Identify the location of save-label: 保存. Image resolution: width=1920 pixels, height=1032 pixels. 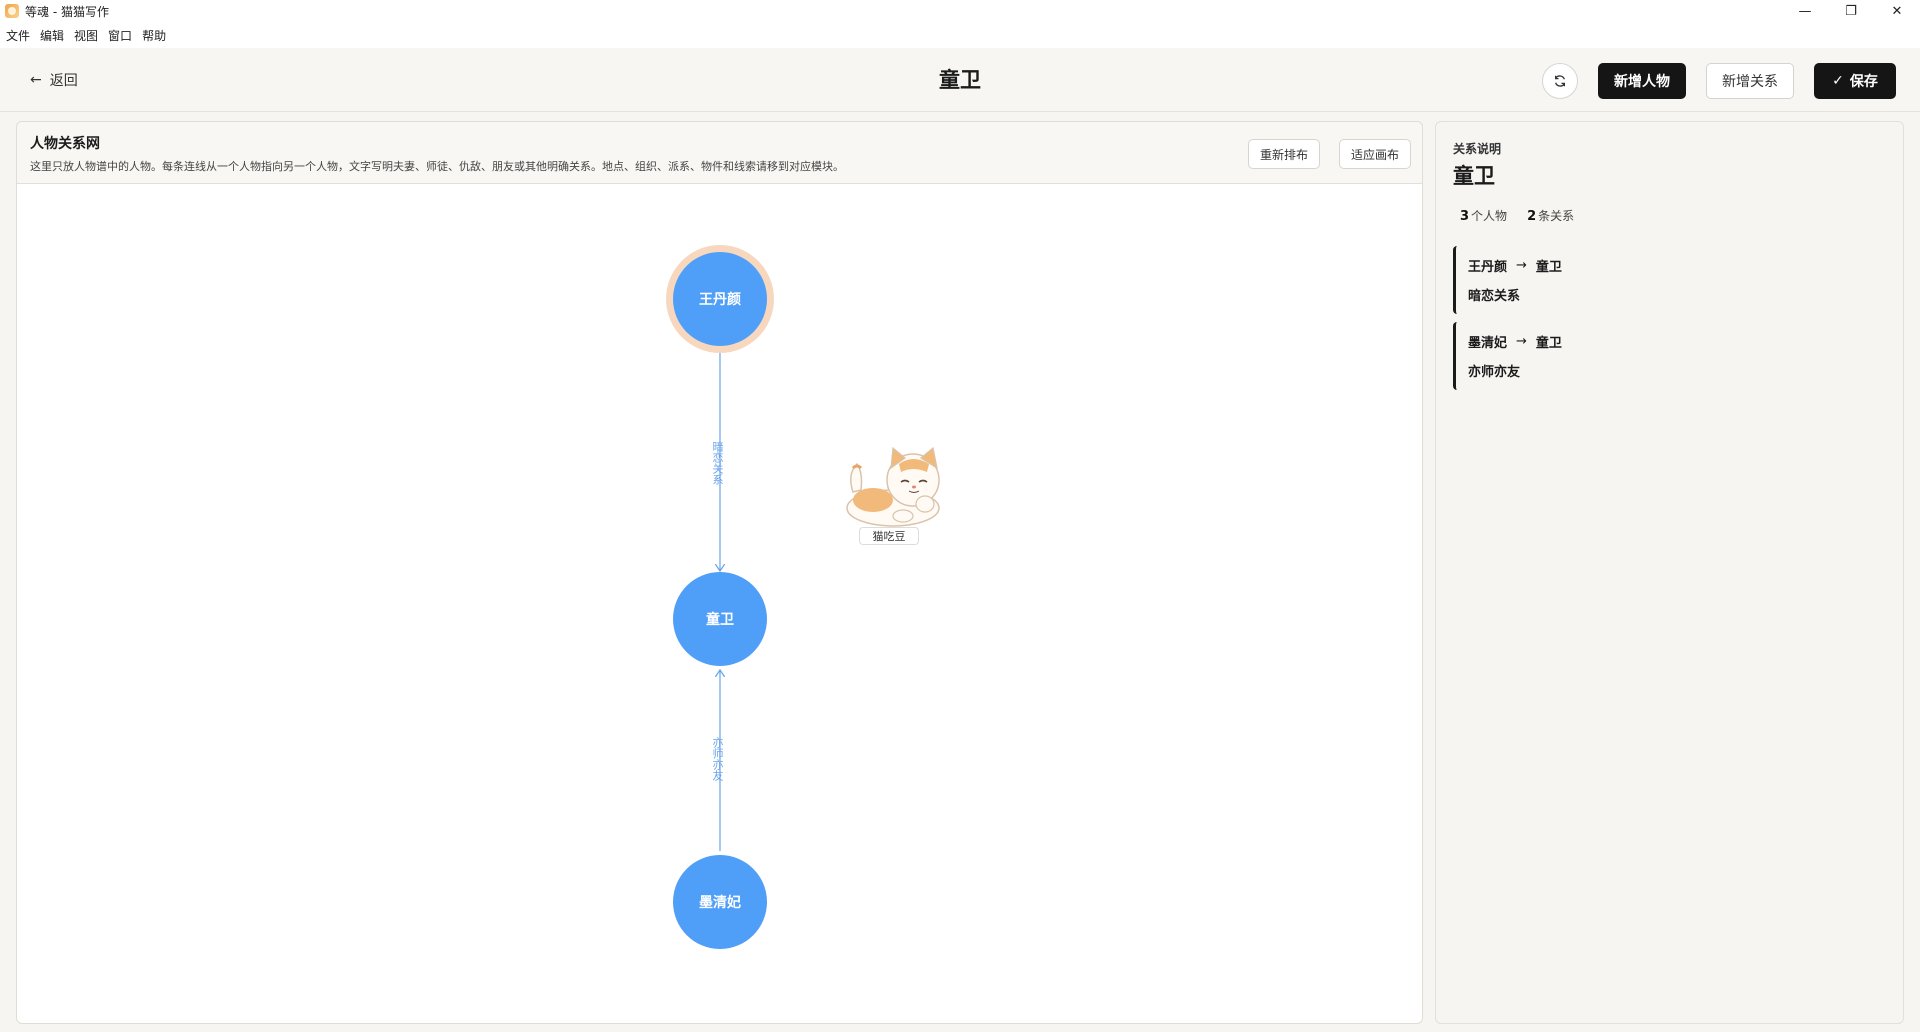
(1863, 82).